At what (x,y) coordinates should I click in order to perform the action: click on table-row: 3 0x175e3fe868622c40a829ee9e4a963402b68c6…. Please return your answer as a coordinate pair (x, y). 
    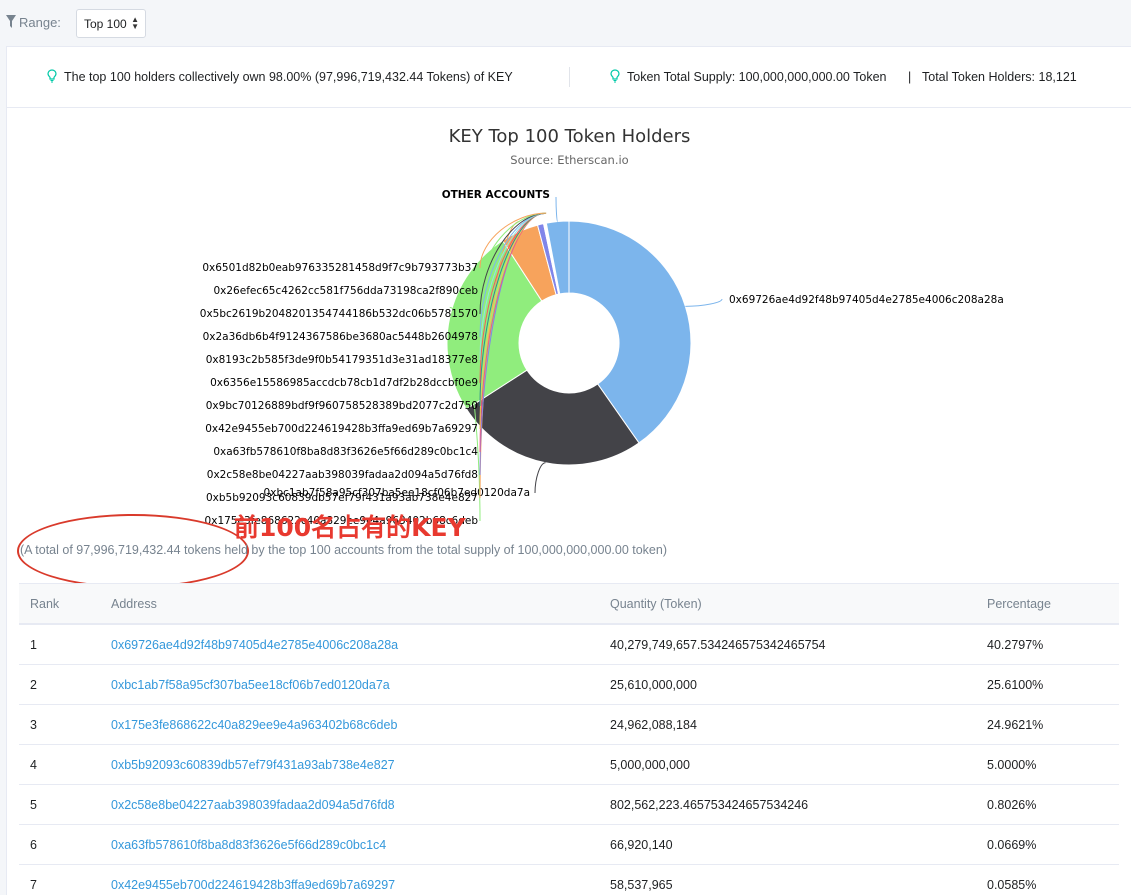
    Looking at the image, I should click on (569, 725).